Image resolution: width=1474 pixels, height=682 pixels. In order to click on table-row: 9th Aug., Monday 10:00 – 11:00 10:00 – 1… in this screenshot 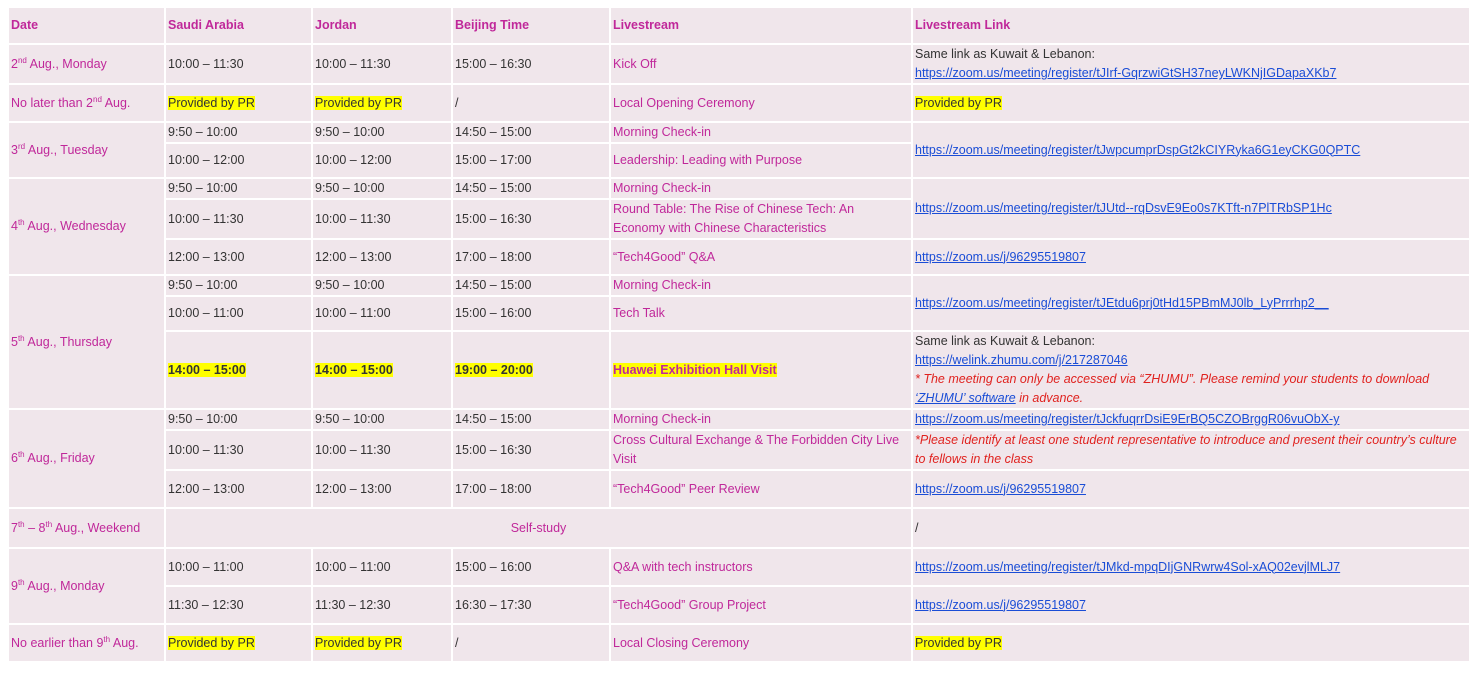, I will do `click(739, 586)`.